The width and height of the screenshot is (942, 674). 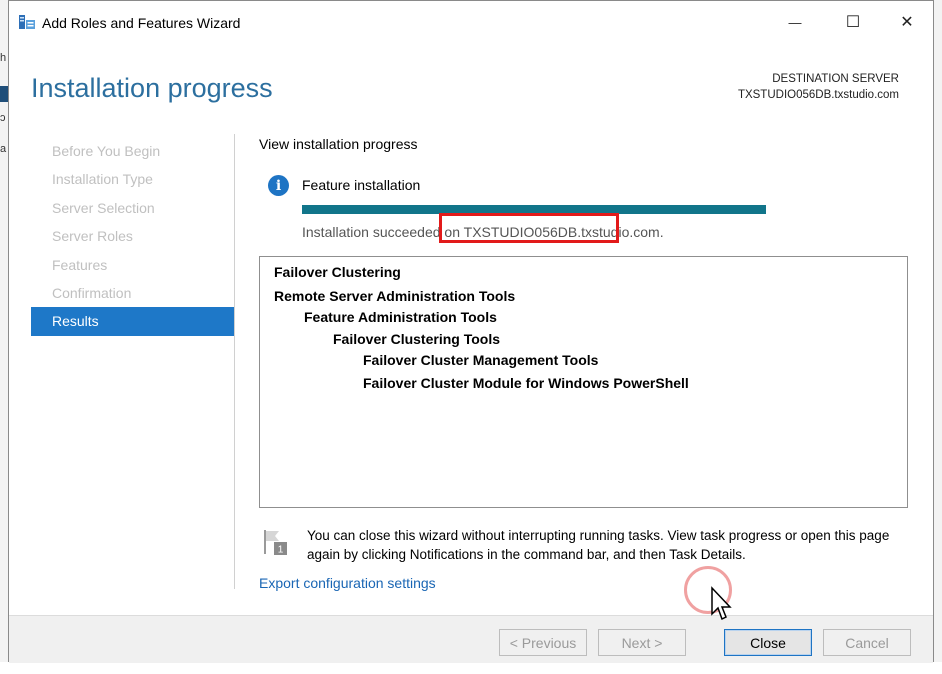 I want to click on previous-button: < Previous, so click(x=543, y=642).